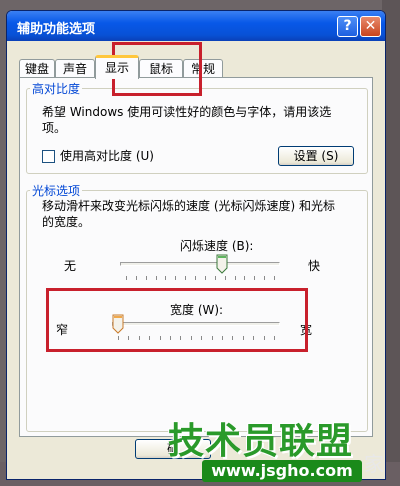  What do you see at coordinates (374, 464) in the screenshot?
I see `watermark-tail: 家` at bounding box center [374, 464].